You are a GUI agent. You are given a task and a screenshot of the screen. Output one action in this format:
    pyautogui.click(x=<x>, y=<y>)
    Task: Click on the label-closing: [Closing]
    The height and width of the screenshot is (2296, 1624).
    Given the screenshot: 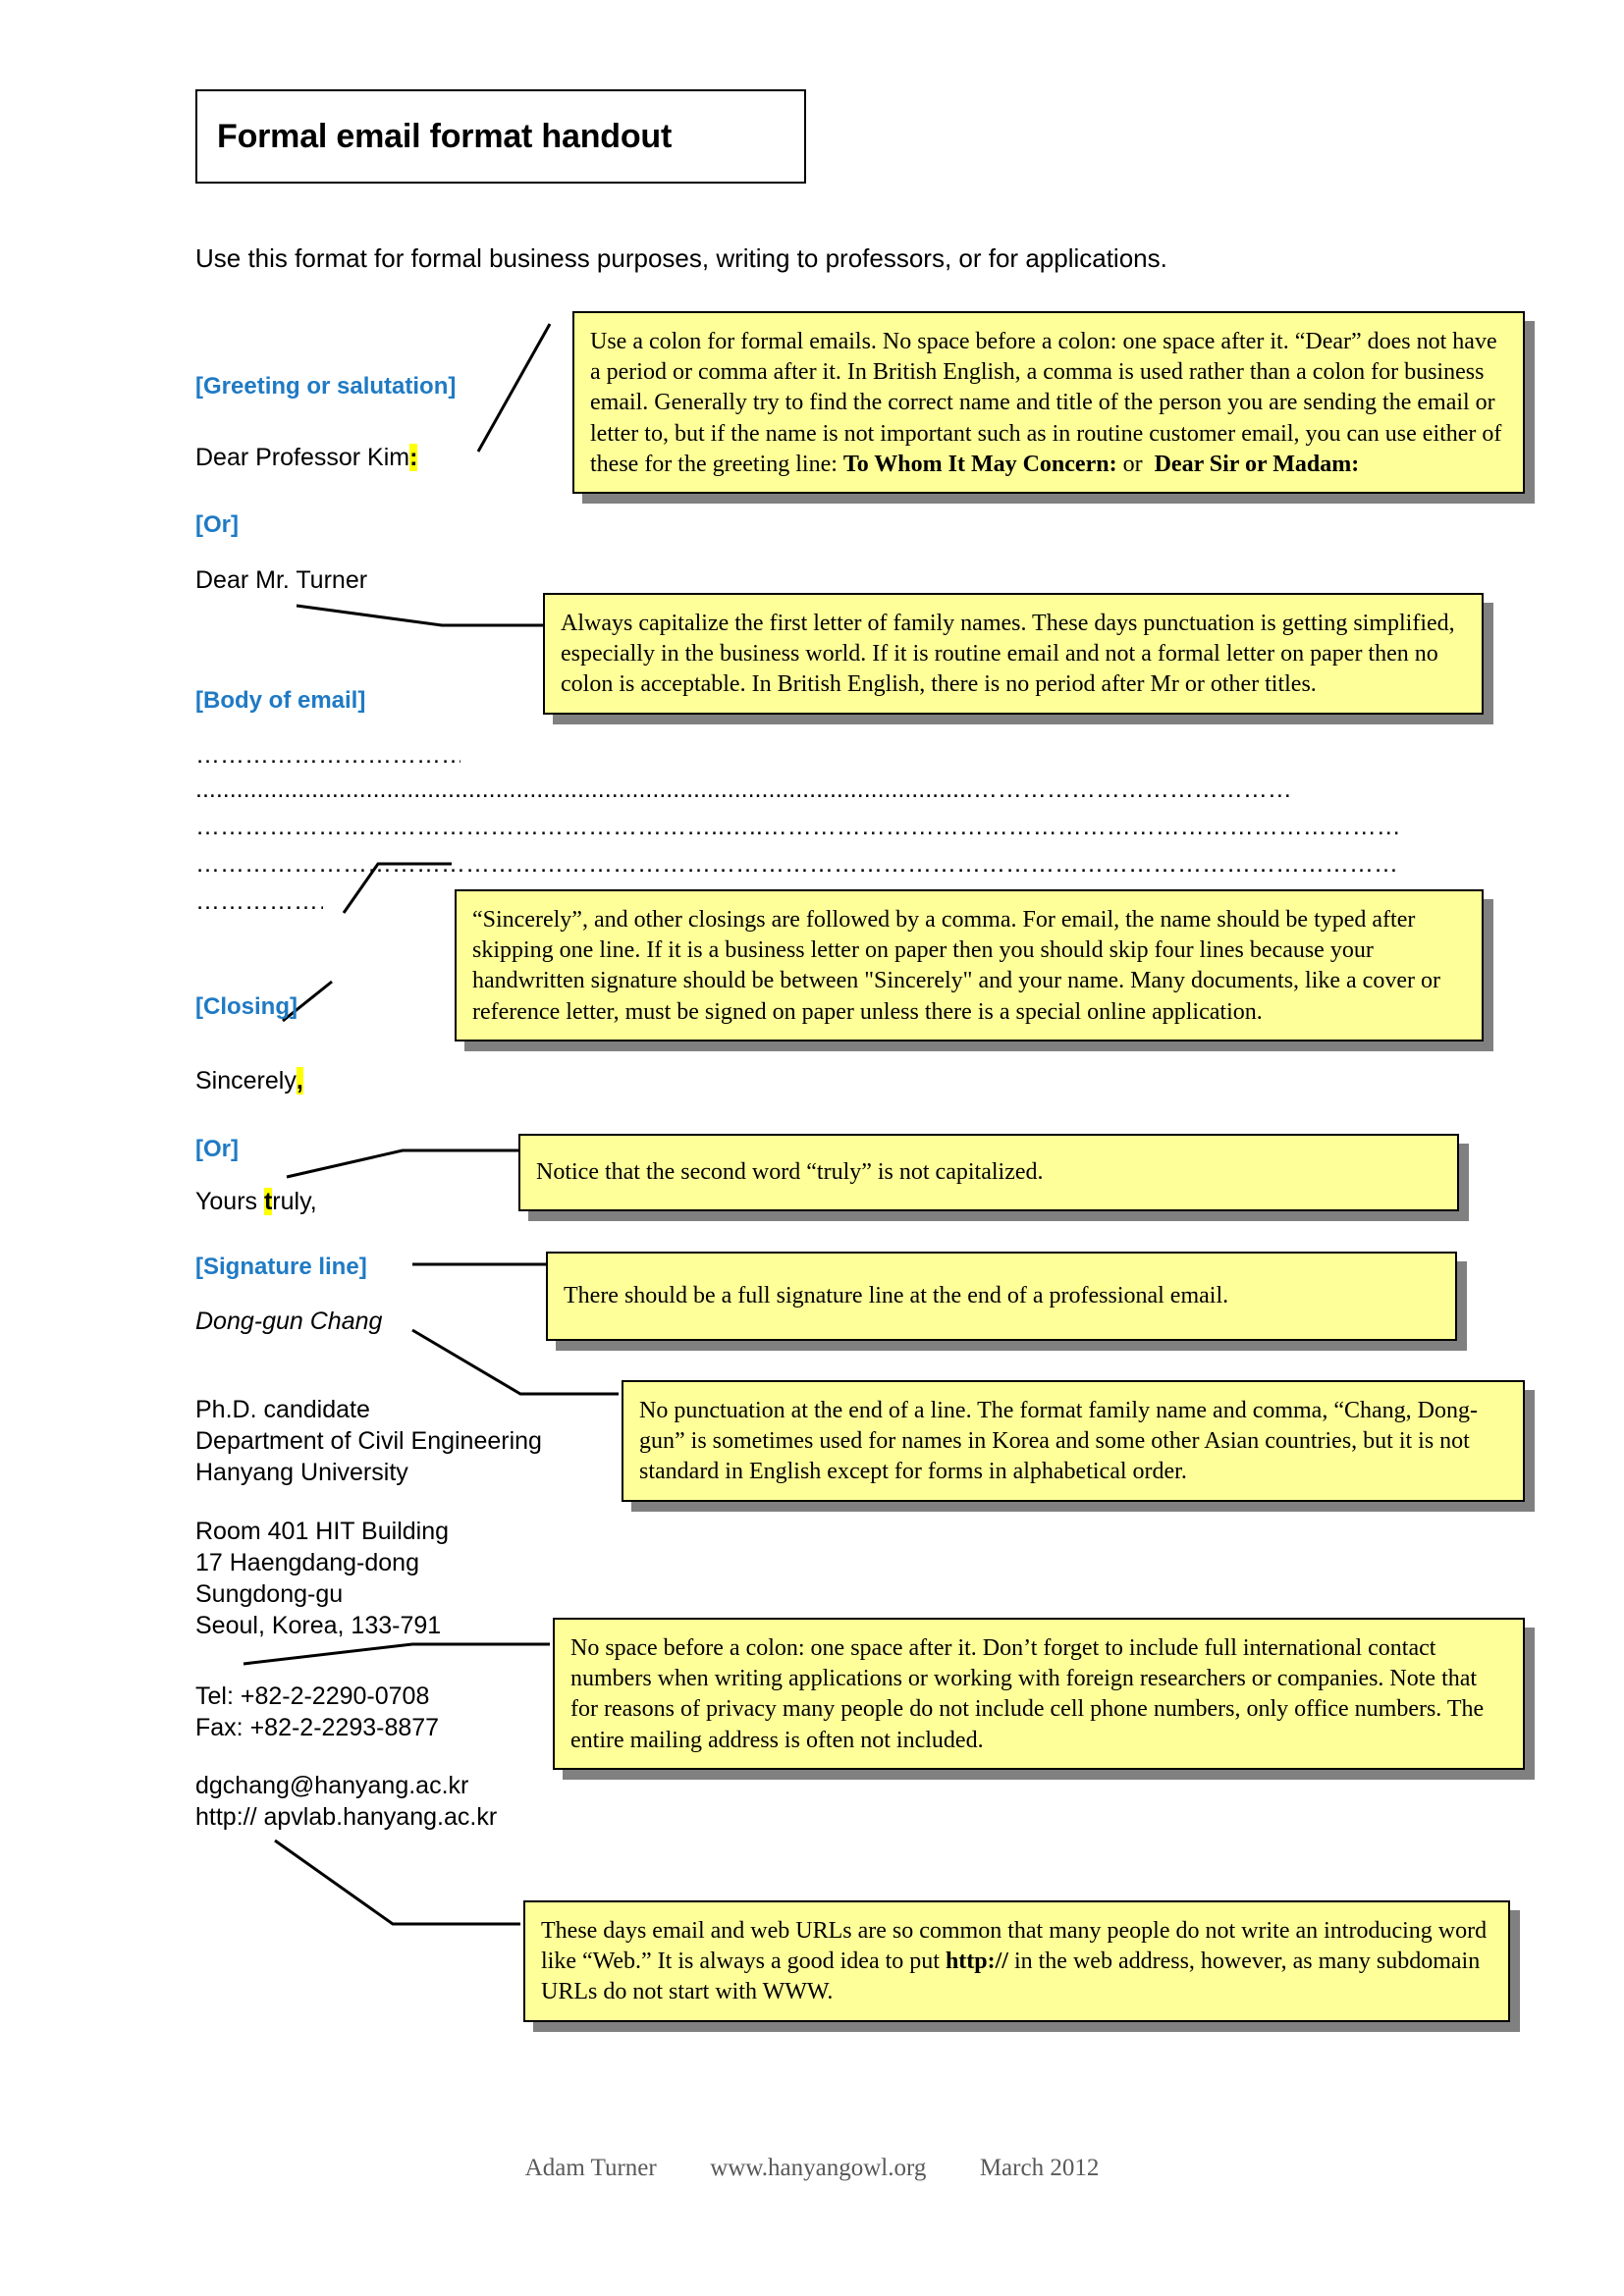 What is the action you would take?
    pyautogui.click(x=246, y=1006)
    